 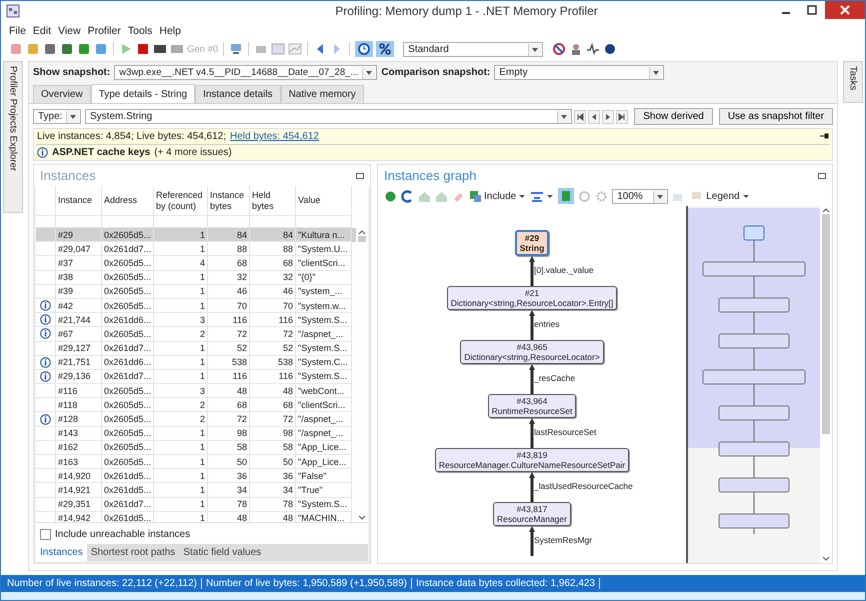 What do you see at coordinates (45, 534) in the screenshot?
I see `checkbox` at bounding box center [45, 534].